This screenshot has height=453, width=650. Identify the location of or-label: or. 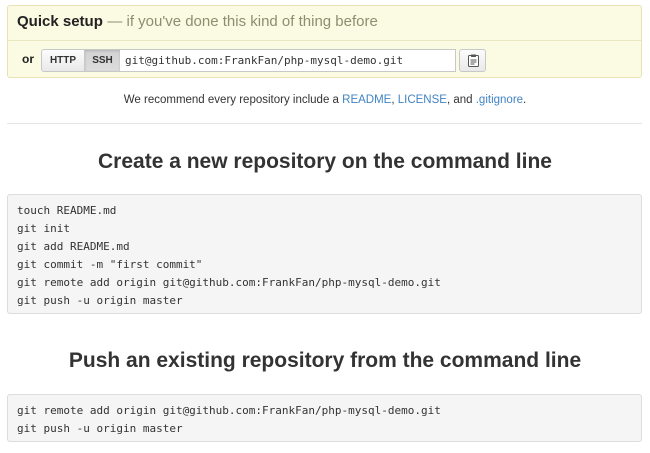
(28, 59).